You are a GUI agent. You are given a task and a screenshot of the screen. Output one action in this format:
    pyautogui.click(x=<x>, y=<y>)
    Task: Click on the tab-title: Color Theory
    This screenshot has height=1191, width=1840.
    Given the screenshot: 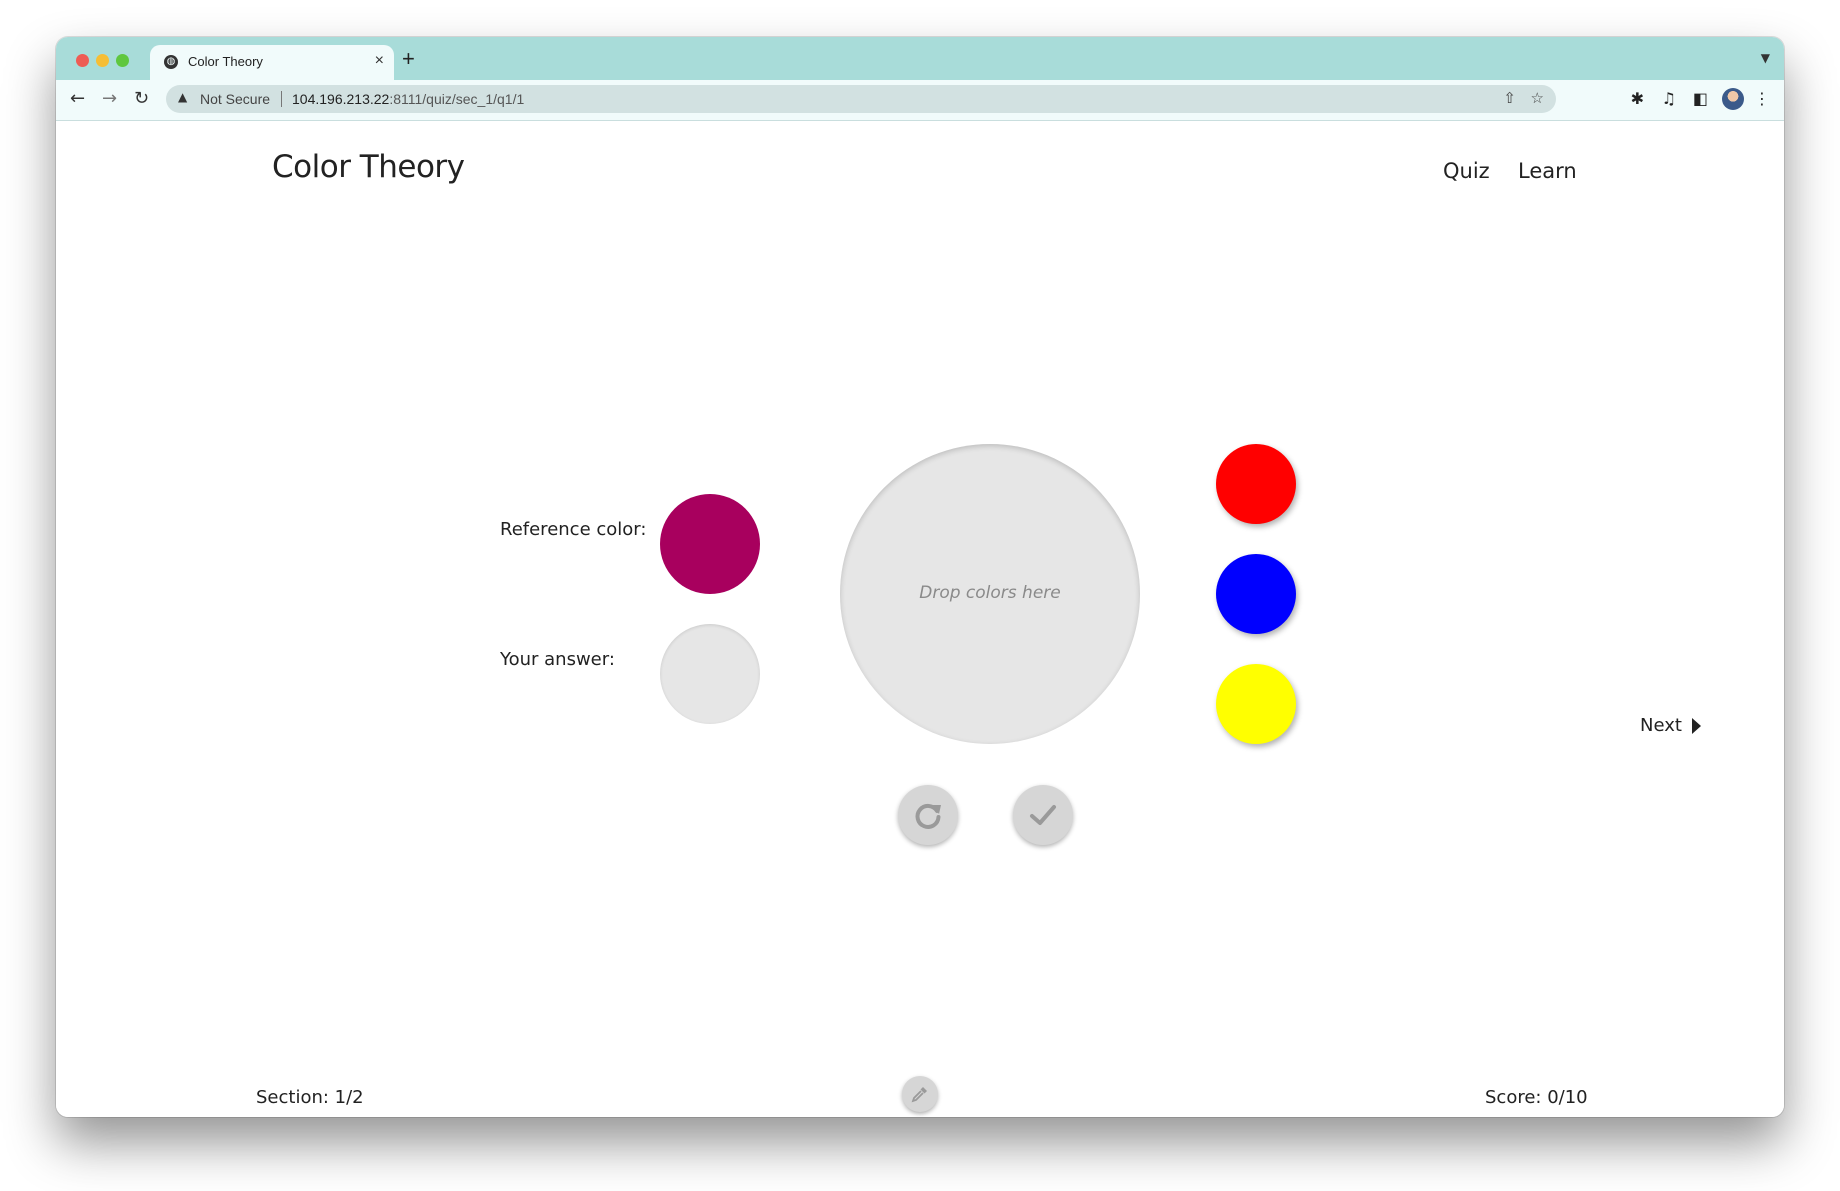 What is the action you would take?
    pyautogui.click(x=225, y=61)
    